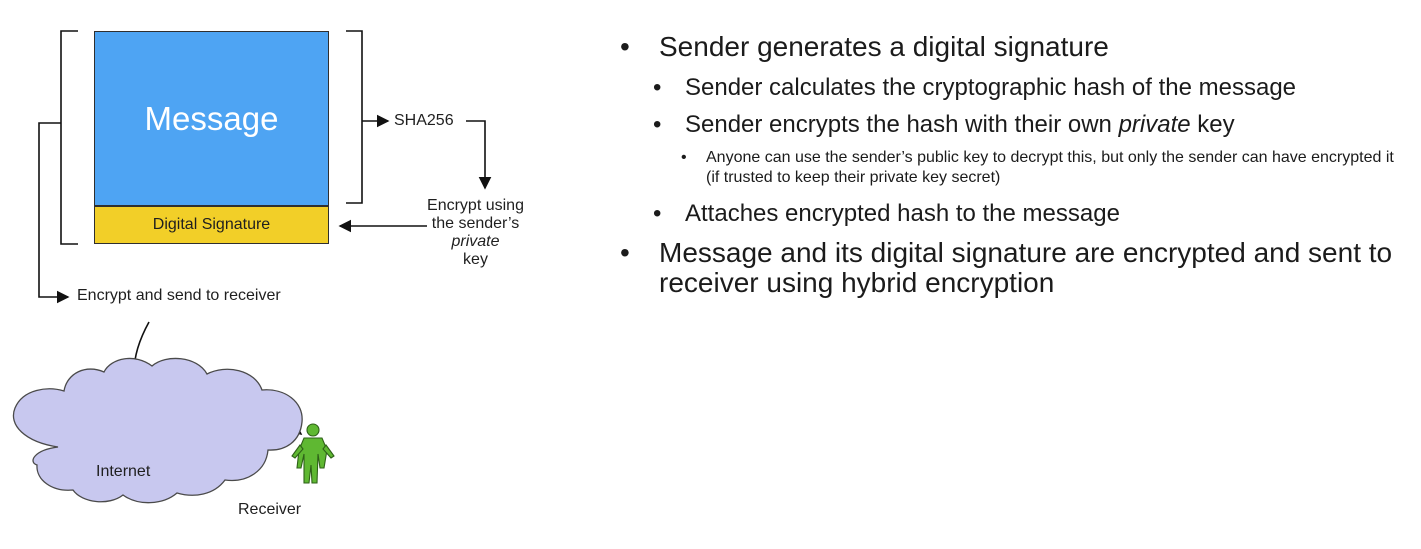  I want to click on message-box: Message, so click(211, 118).